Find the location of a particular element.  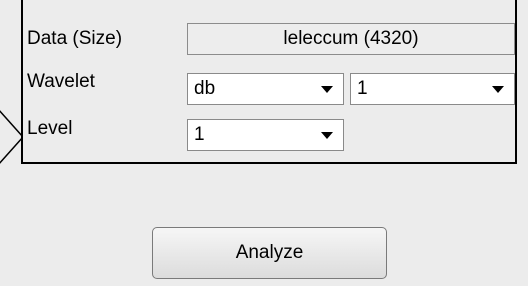

data-size-value: leleccum (4320) is located at coordinates (351, 38).